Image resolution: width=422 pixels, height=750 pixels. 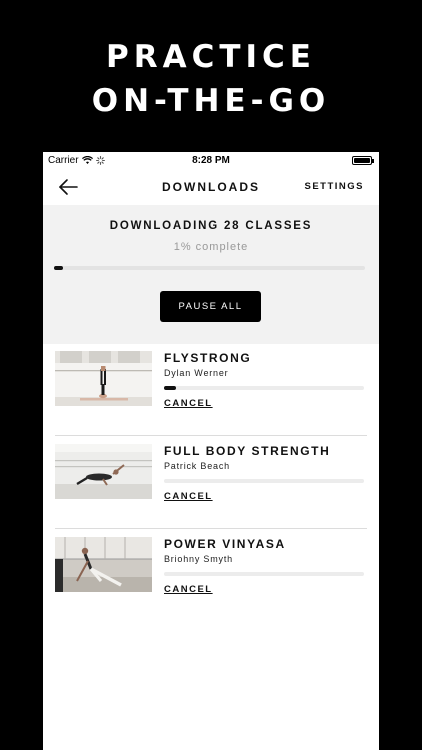 What do you see at coordinates (210, 306) in the screenshot?
I see `pause-all-button: PAUSE ALL` at bounding box center [210, 306].